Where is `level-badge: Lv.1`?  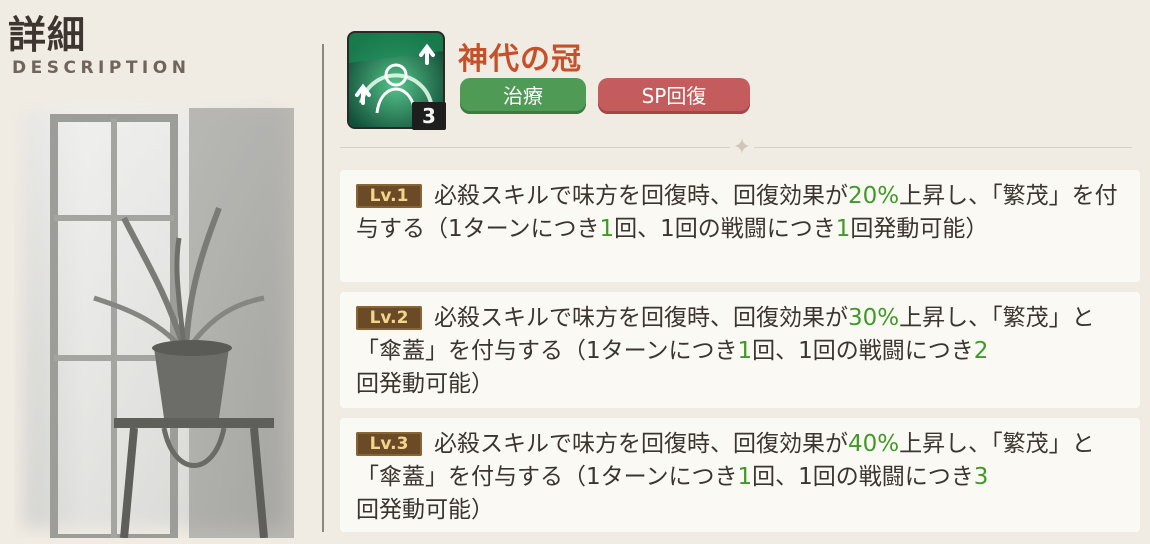
level-badge: Lv.1 is located at coordinates (389, 196).